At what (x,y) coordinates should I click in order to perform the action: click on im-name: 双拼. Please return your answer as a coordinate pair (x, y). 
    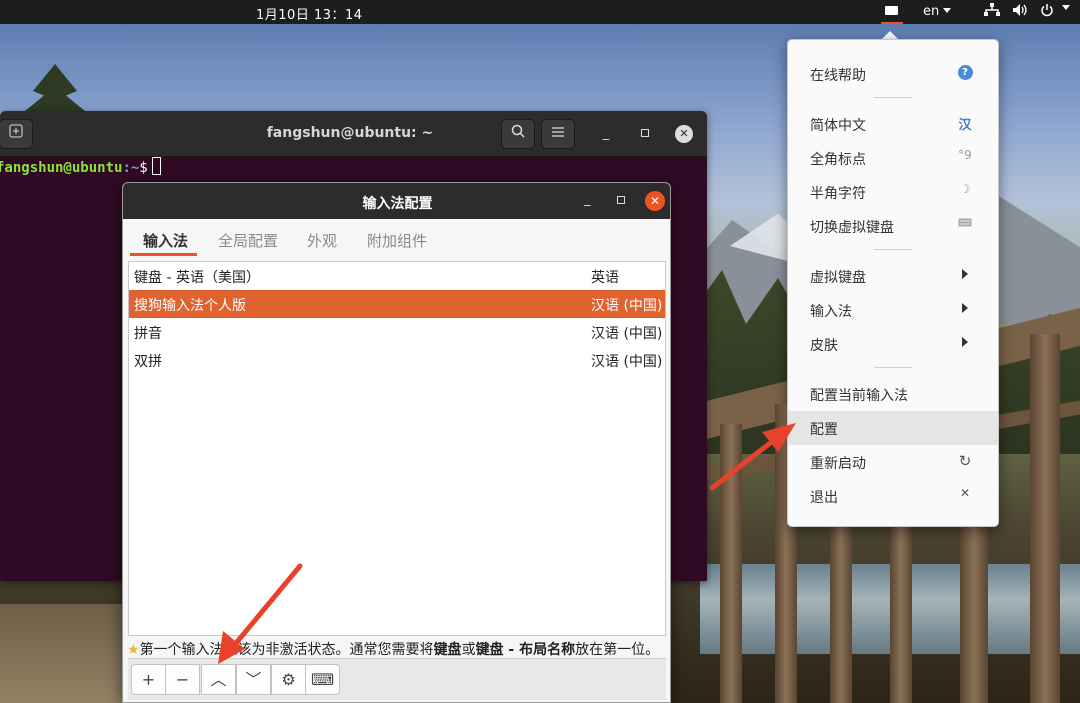
    Looking at the image, I should click on (148, 362).